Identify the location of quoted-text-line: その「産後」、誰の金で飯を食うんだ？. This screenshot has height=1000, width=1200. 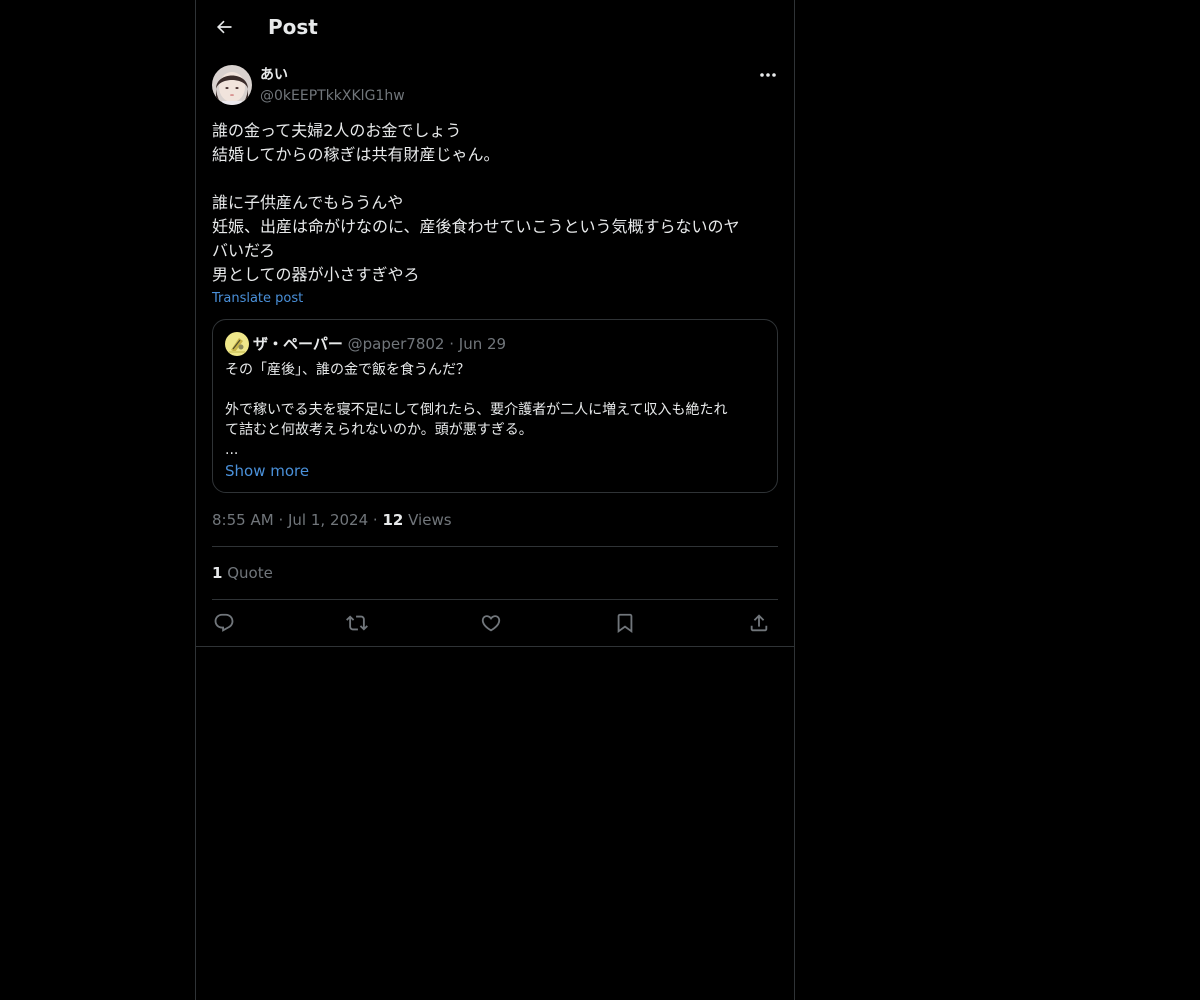
(347, 370).